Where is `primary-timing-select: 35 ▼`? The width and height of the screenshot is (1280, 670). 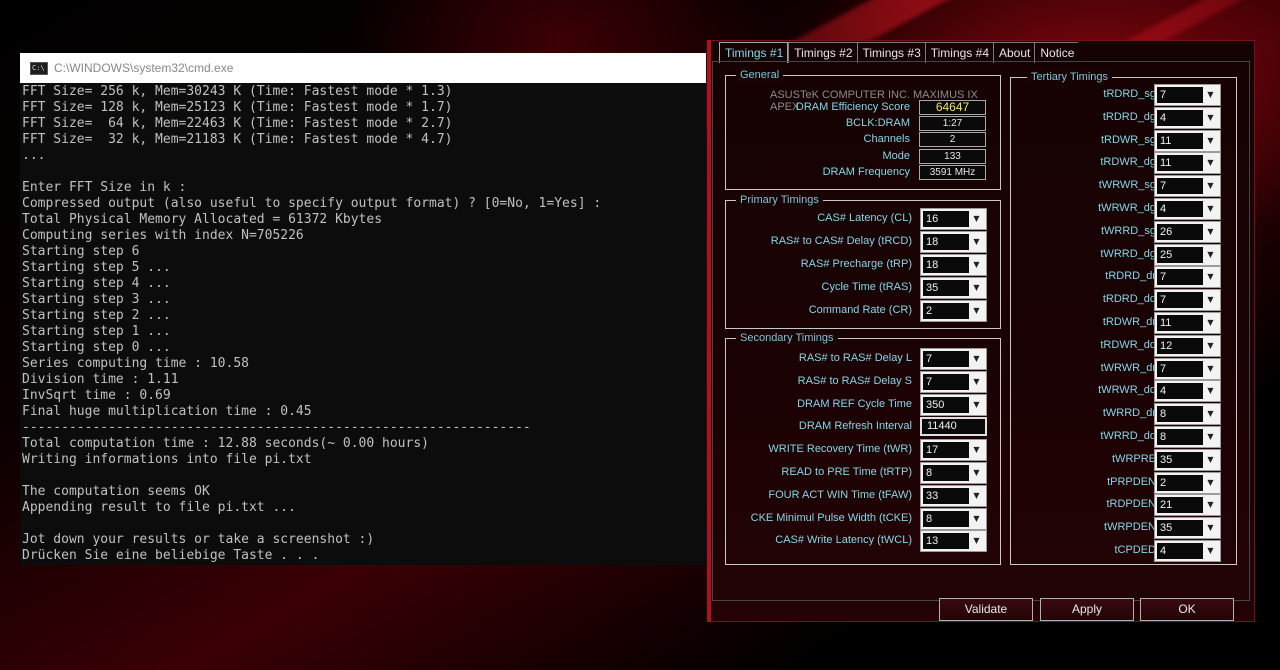 primary-timing-select: 35 ▼ is located at coordinates (953, 288).